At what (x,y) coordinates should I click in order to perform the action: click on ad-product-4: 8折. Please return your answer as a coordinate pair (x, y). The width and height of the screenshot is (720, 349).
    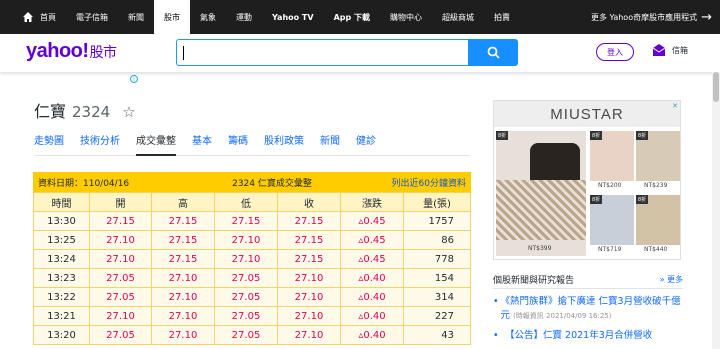
    Looking at the image, I should click on (612, 220).